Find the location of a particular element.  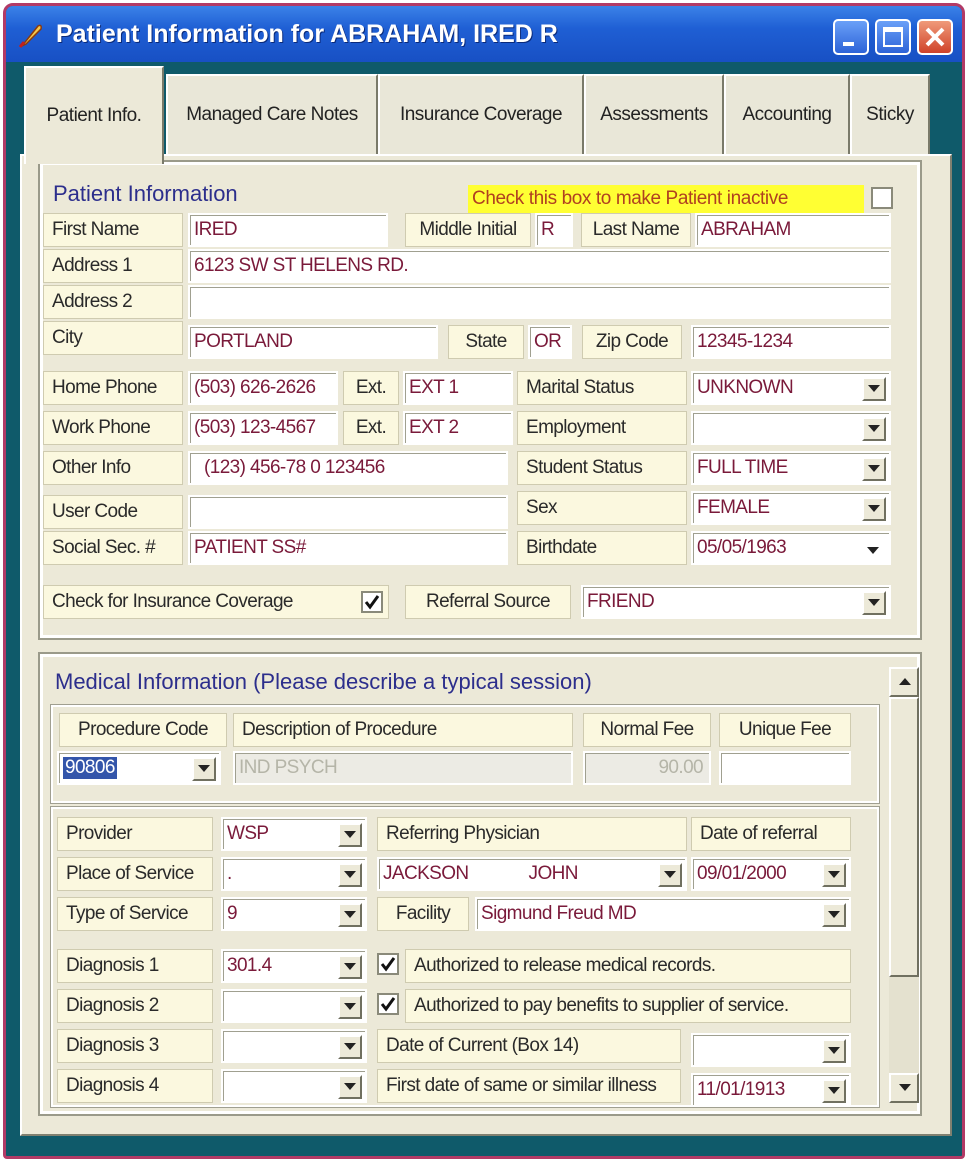

tab-sticky: Sticky is located at coordinates (890, 114).